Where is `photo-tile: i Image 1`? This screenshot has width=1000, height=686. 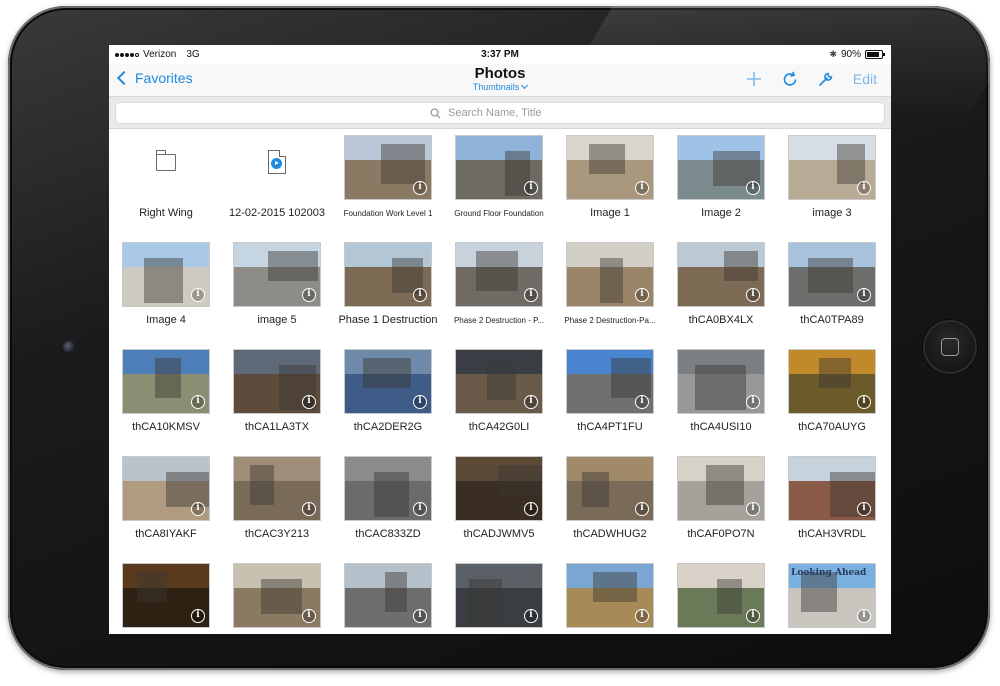 photo-tile: i Image 1 is located at coordinates (610, 179).